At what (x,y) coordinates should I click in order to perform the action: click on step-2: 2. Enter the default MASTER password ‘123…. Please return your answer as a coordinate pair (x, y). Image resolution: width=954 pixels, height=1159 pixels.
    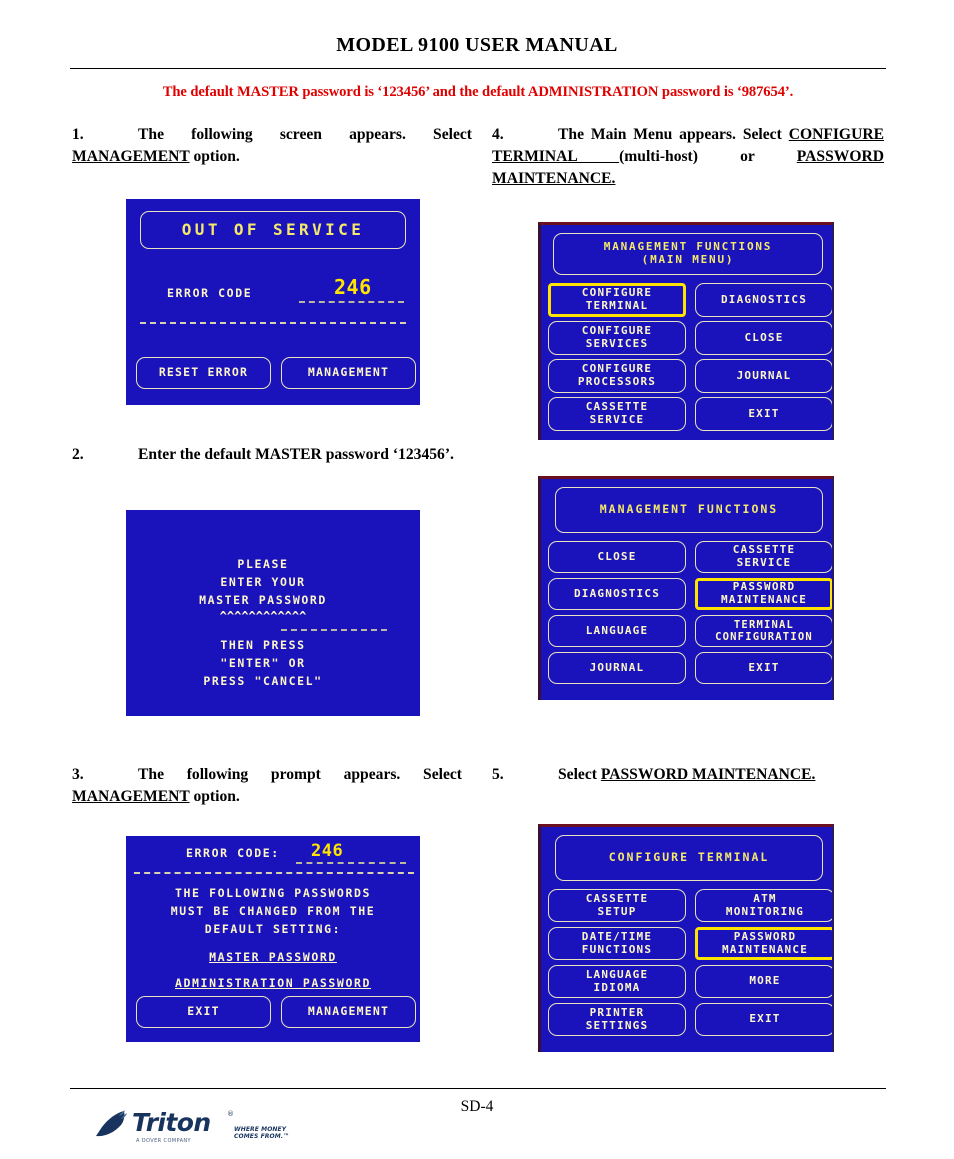
    Looking at the image, I should click on (267, 455).